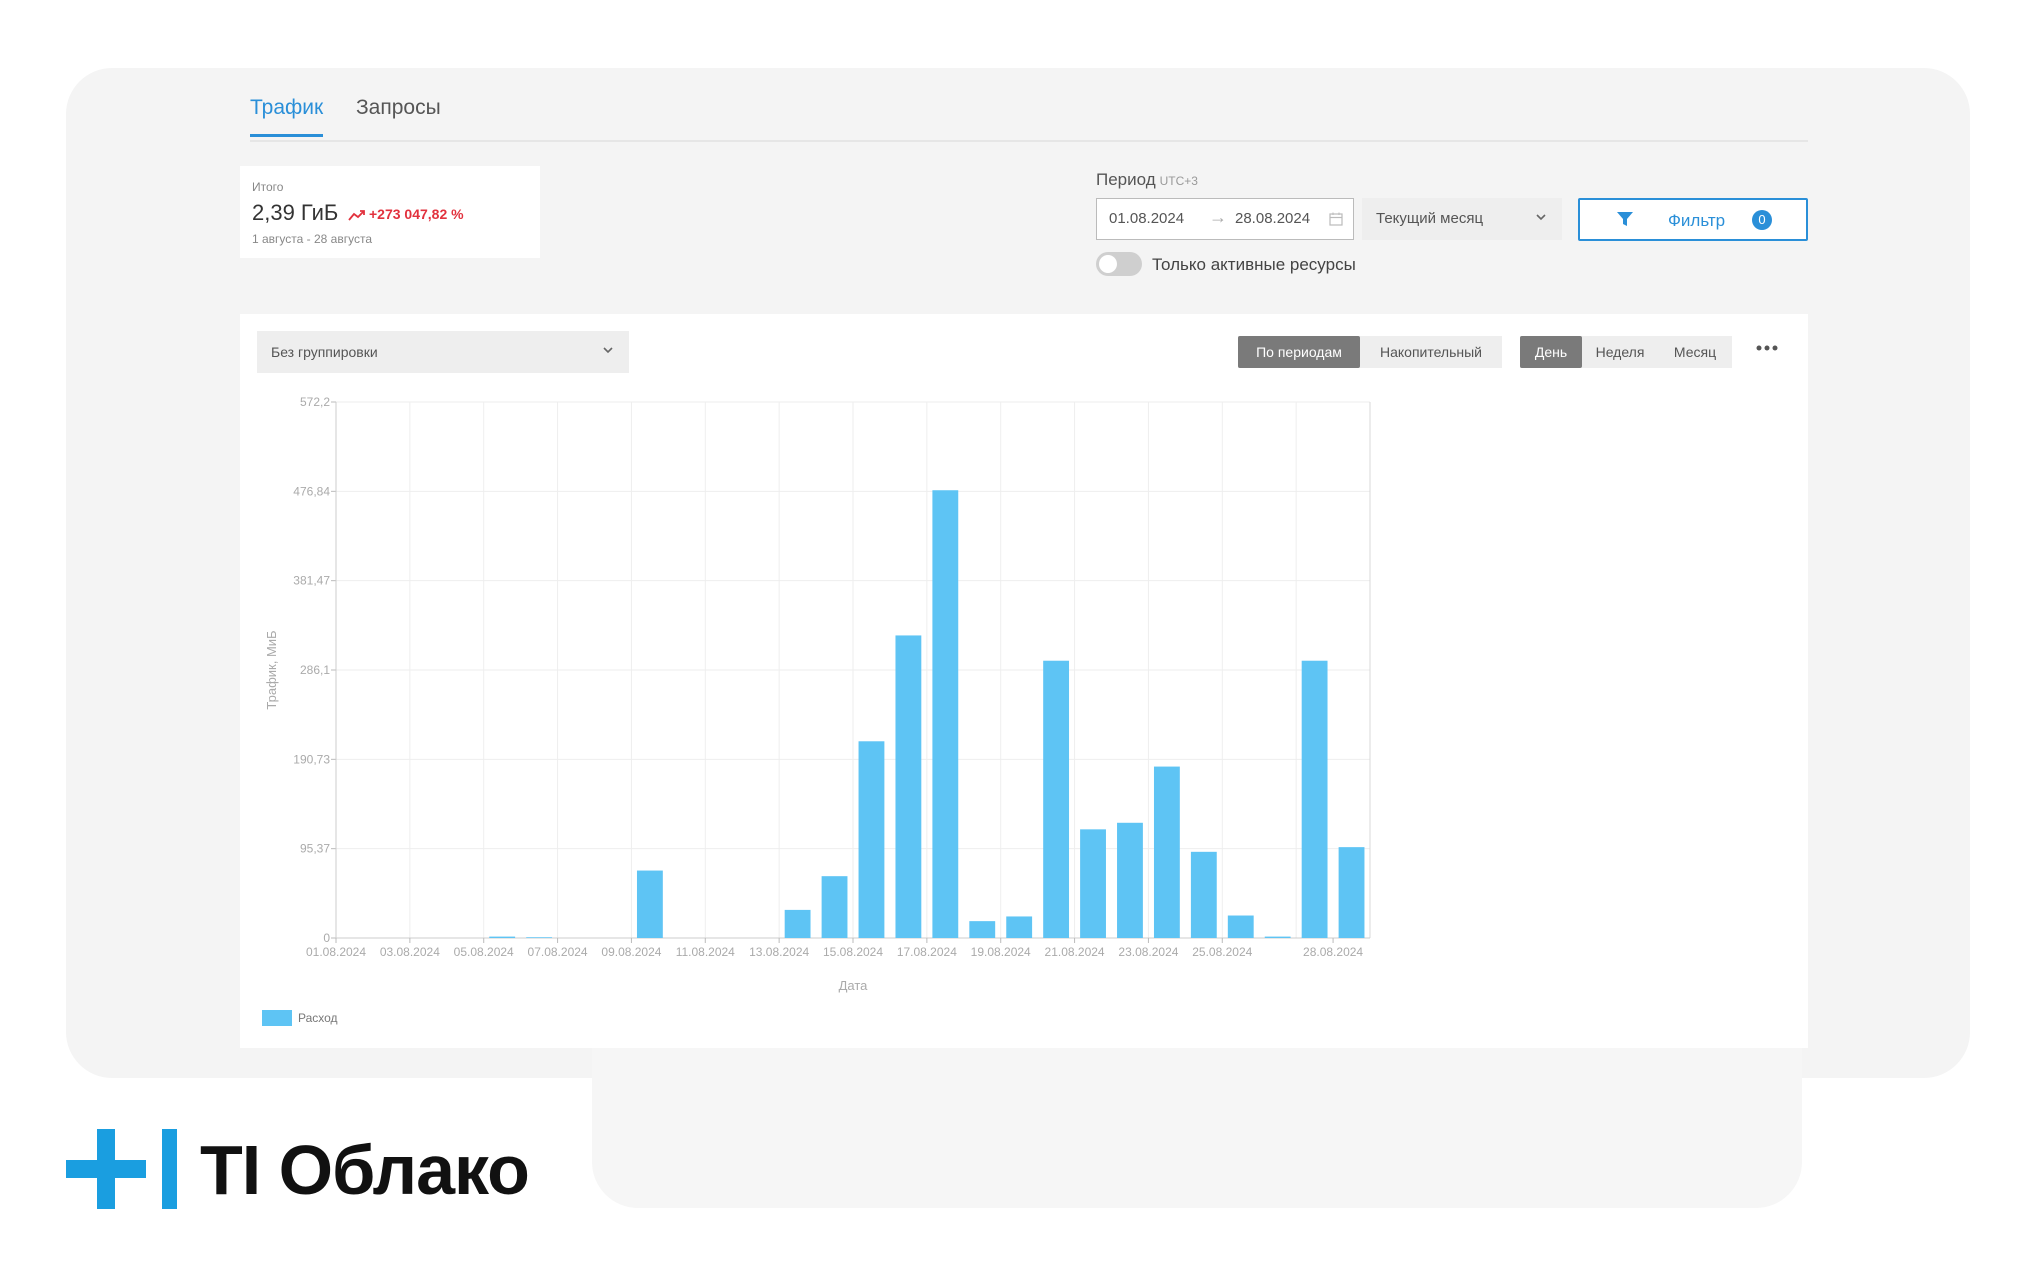 This screenshot has width=2028, height=1268. I want to click on grouping-value: Без группировки, so click(324, 352).